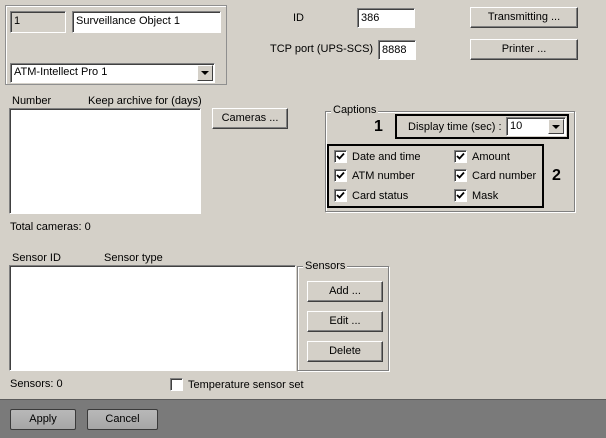 This screenshot has width=606, height=438. I want to click on sensors-group-title: Sensors, so click(325, 266).